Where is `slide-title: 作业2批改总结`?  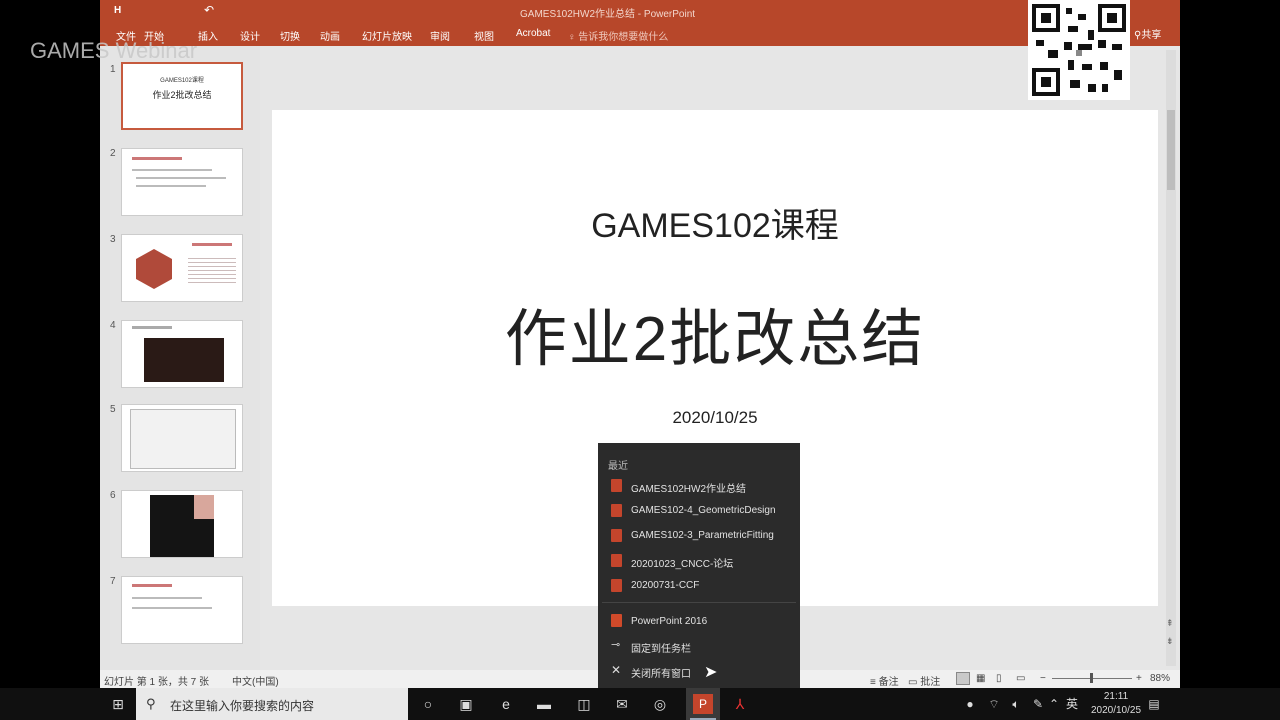 slide-title: 作业2批改总结 is located at coordinates (715, 339).